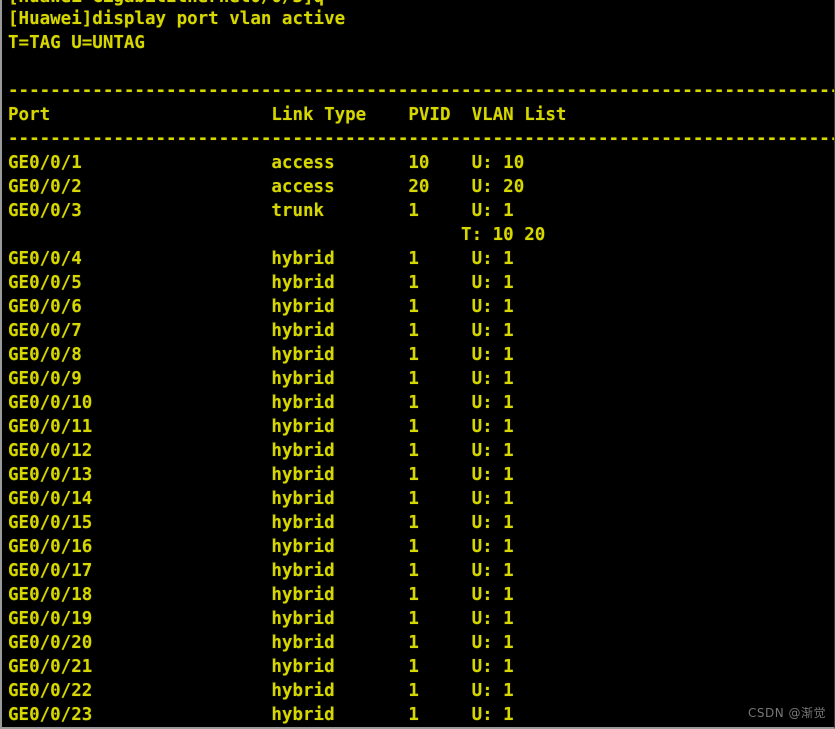 The height and width of the screenshot is (729, 835). Describe the element at coordinates (261, 667) in the screenshot. I see `table-row: GE0/0/21 hybrid 1 U: 1` at that location.